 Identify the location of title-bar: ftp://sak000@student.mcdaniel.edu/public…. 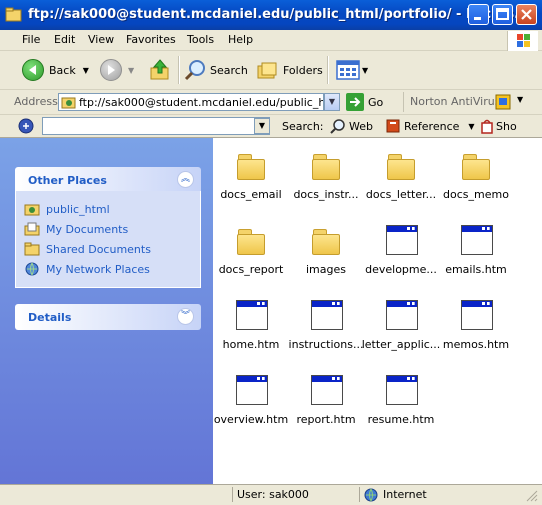
(271, 15).